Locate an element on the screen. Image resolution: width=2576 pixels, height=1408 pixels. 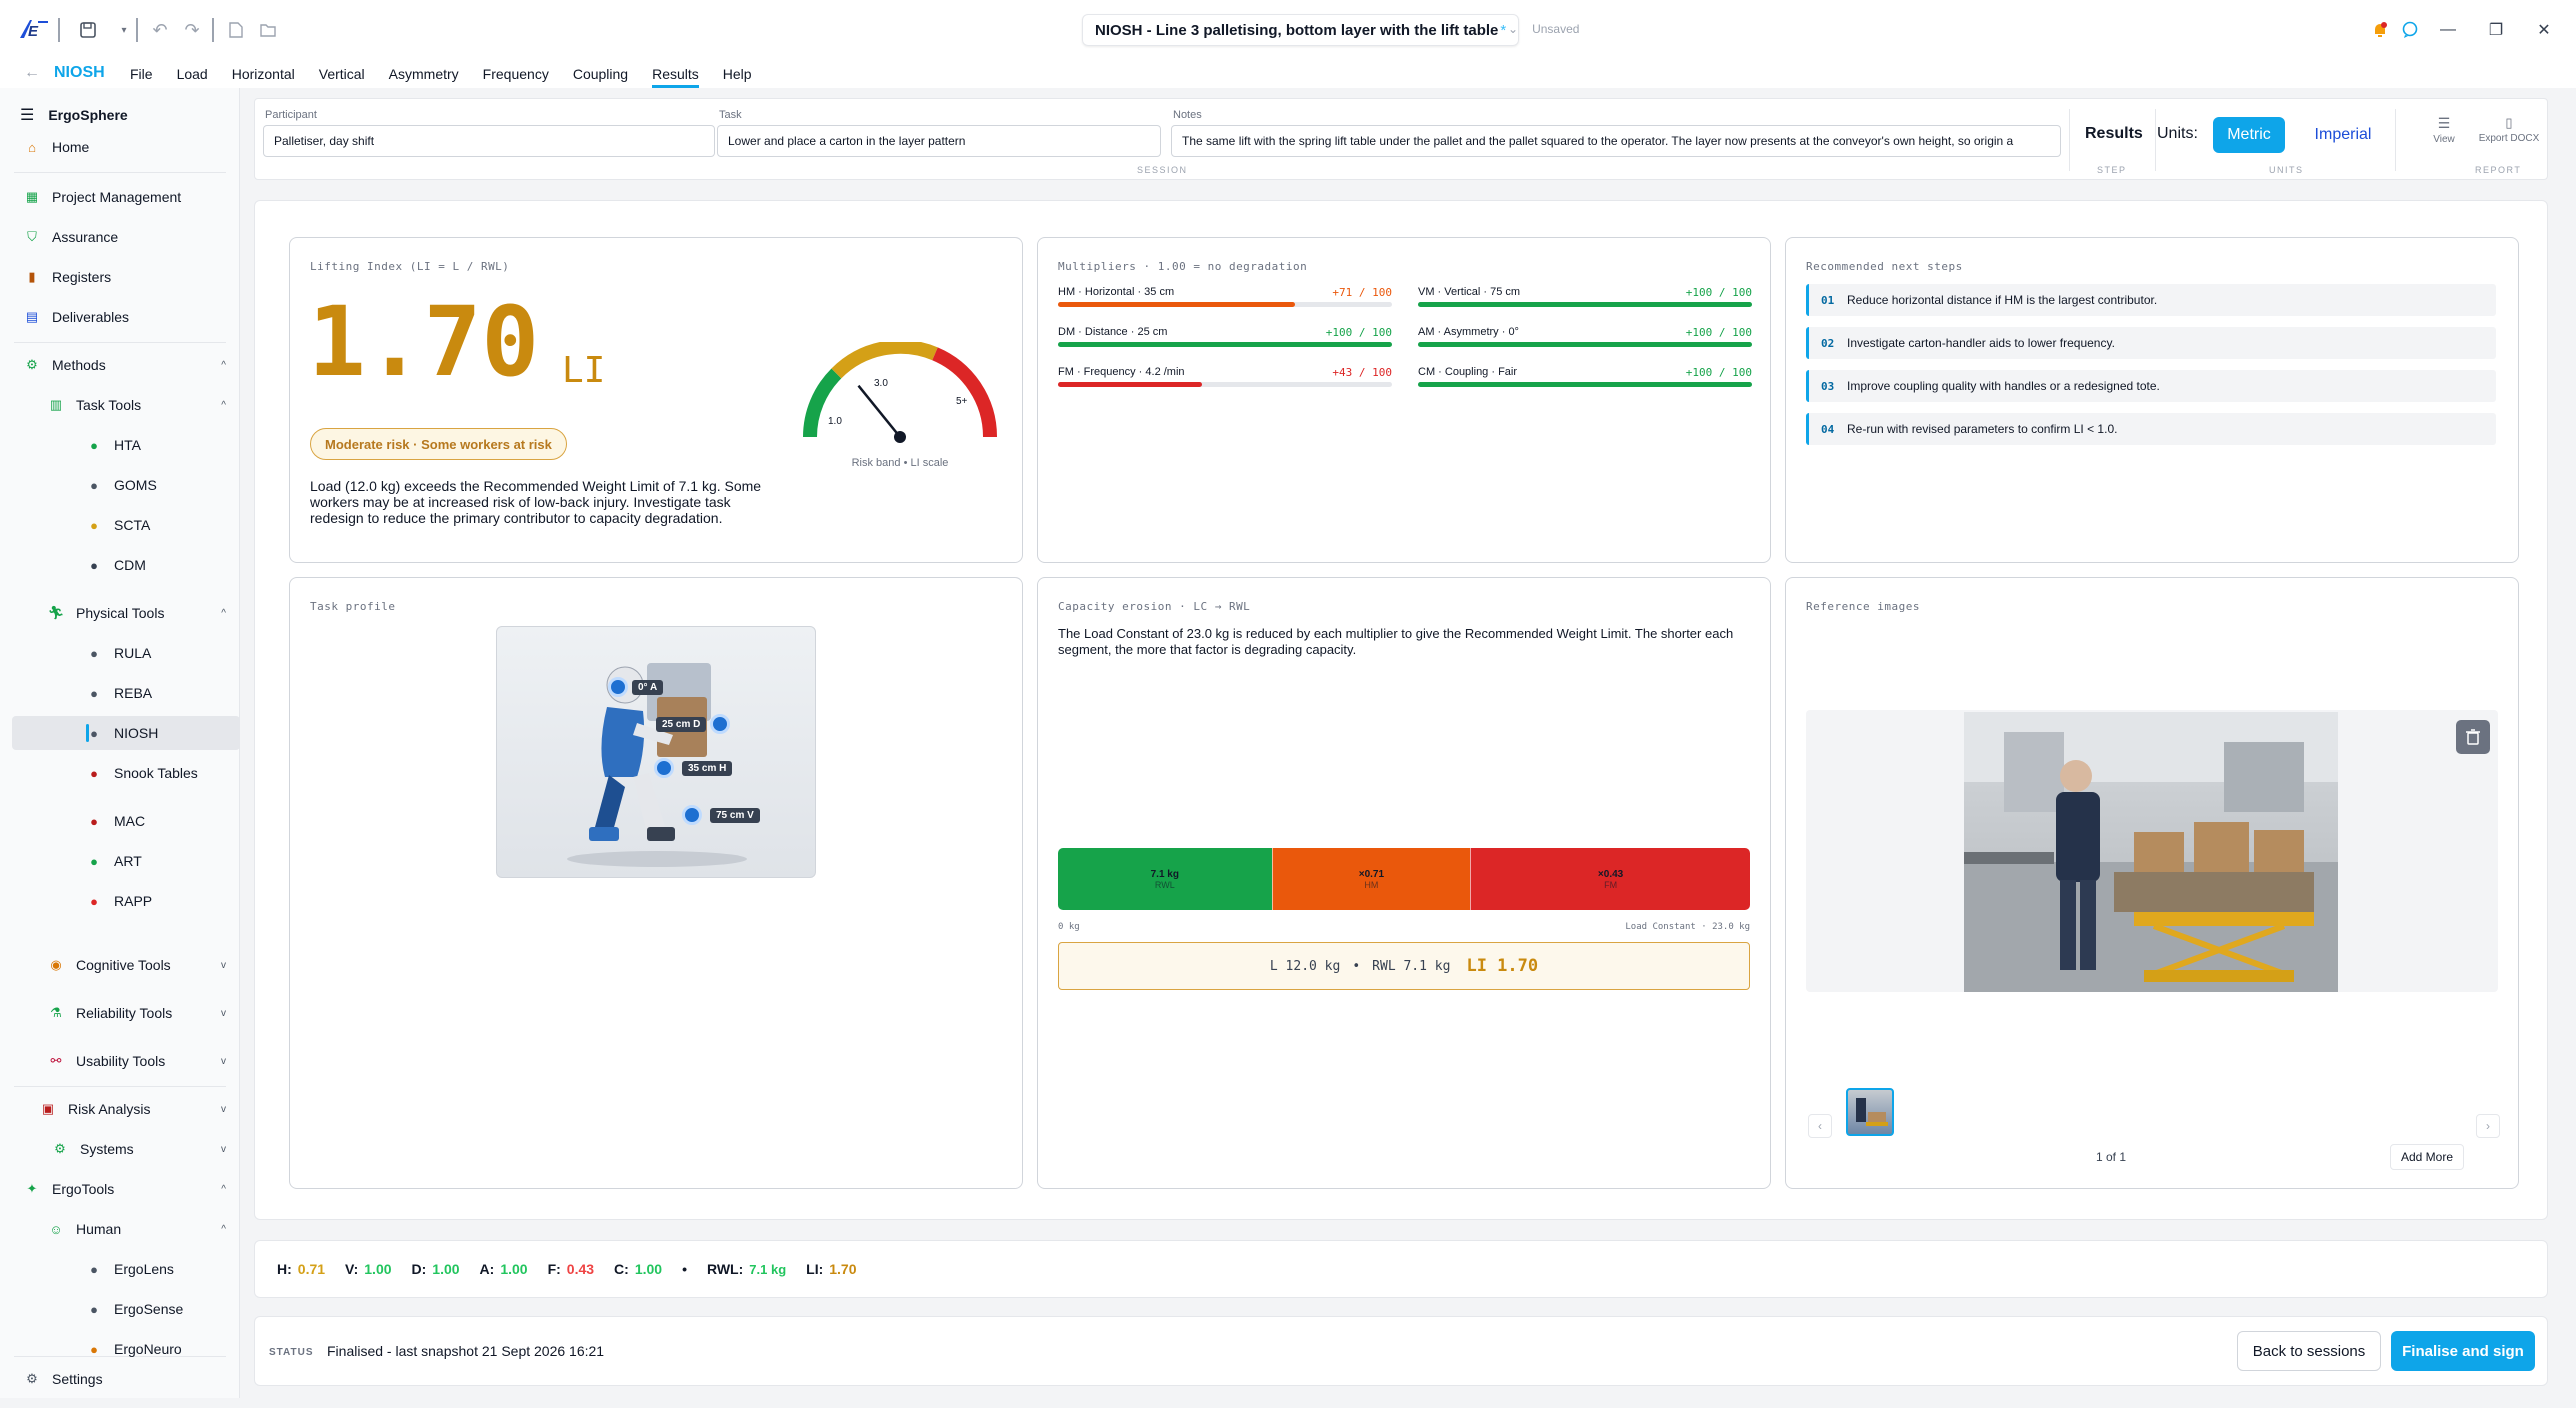
sidebar-item-task-tools: ▥ Task Tools ^ is located at coordinates (120, 405).